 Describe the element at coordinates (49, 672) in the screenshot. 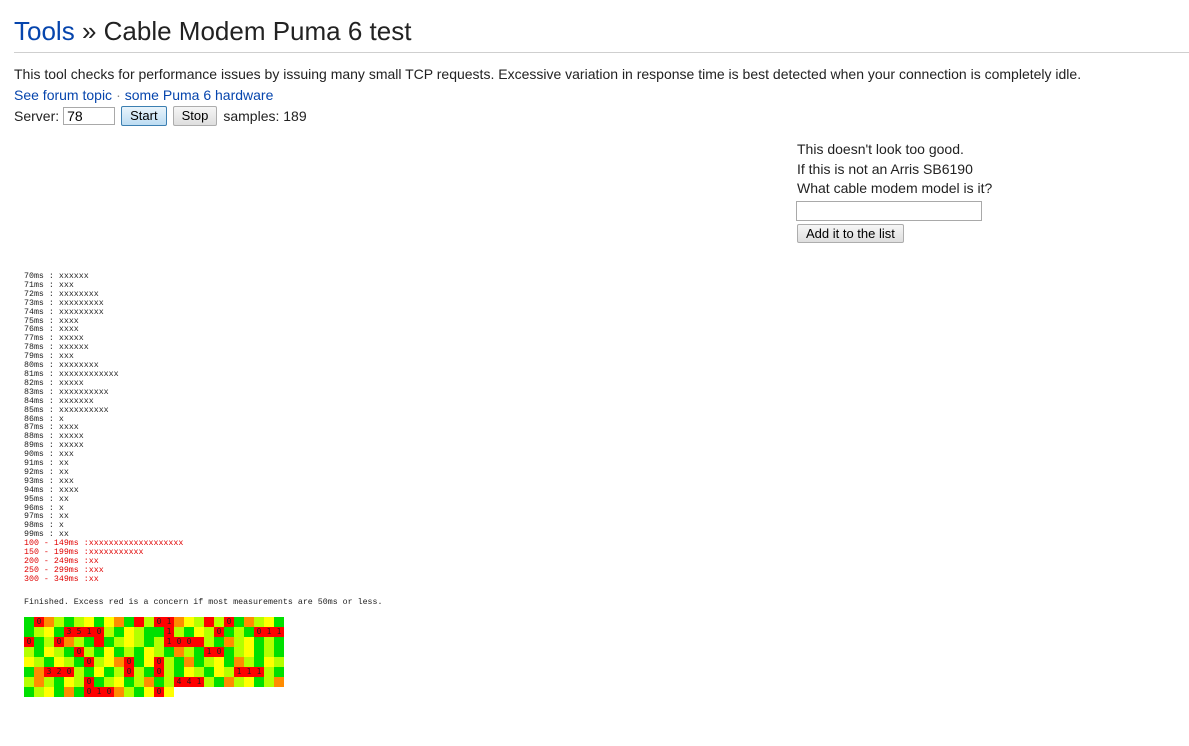

I see `heatmap-cell: 3` at that location.